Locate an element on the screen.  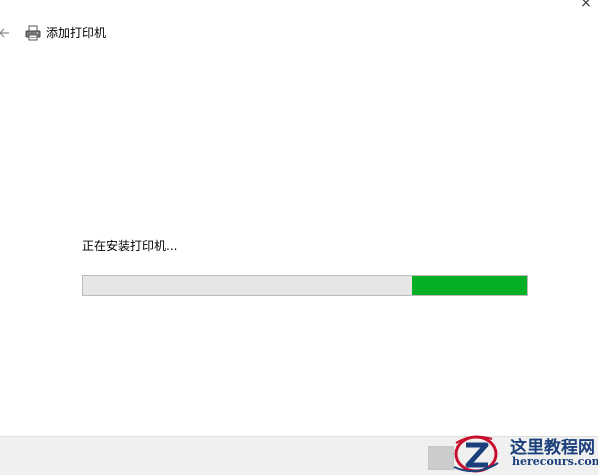
close-button: × is located at coordinates (586, 6).